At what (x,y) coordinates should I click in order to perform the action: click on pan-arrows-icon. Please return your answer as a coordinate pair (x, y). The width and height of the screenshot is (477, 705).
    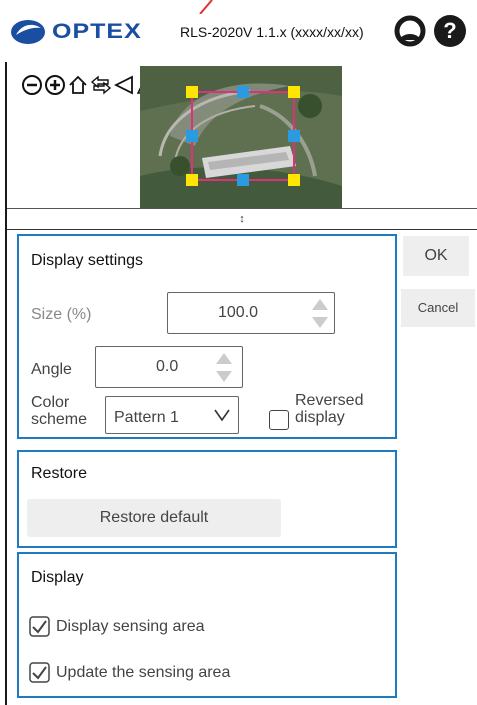
    Looking at the image, I should click on (101, 85).